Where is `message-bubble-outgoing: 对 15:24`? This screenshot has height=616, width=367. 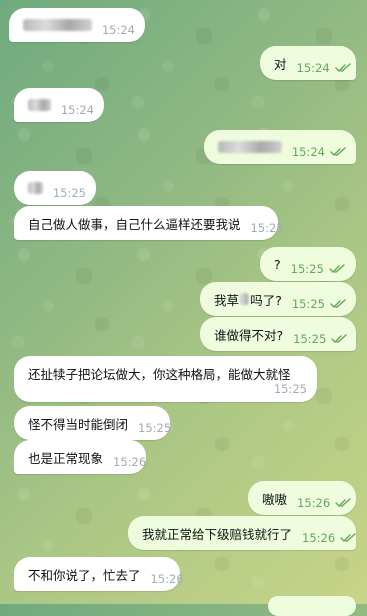 message-bubble-outgoing: 对 15:24 is located at coordinates (308, 63).